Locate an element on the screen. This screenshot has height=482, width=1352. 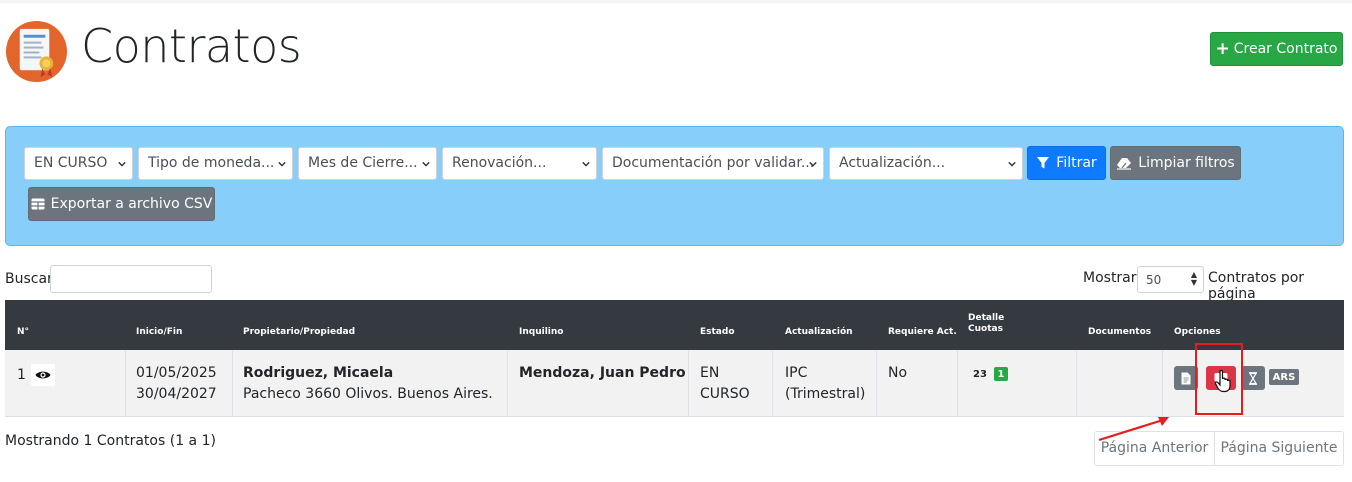
tenant-name: Mendoza, Juan Pedro is located at coordinates (602, 373).